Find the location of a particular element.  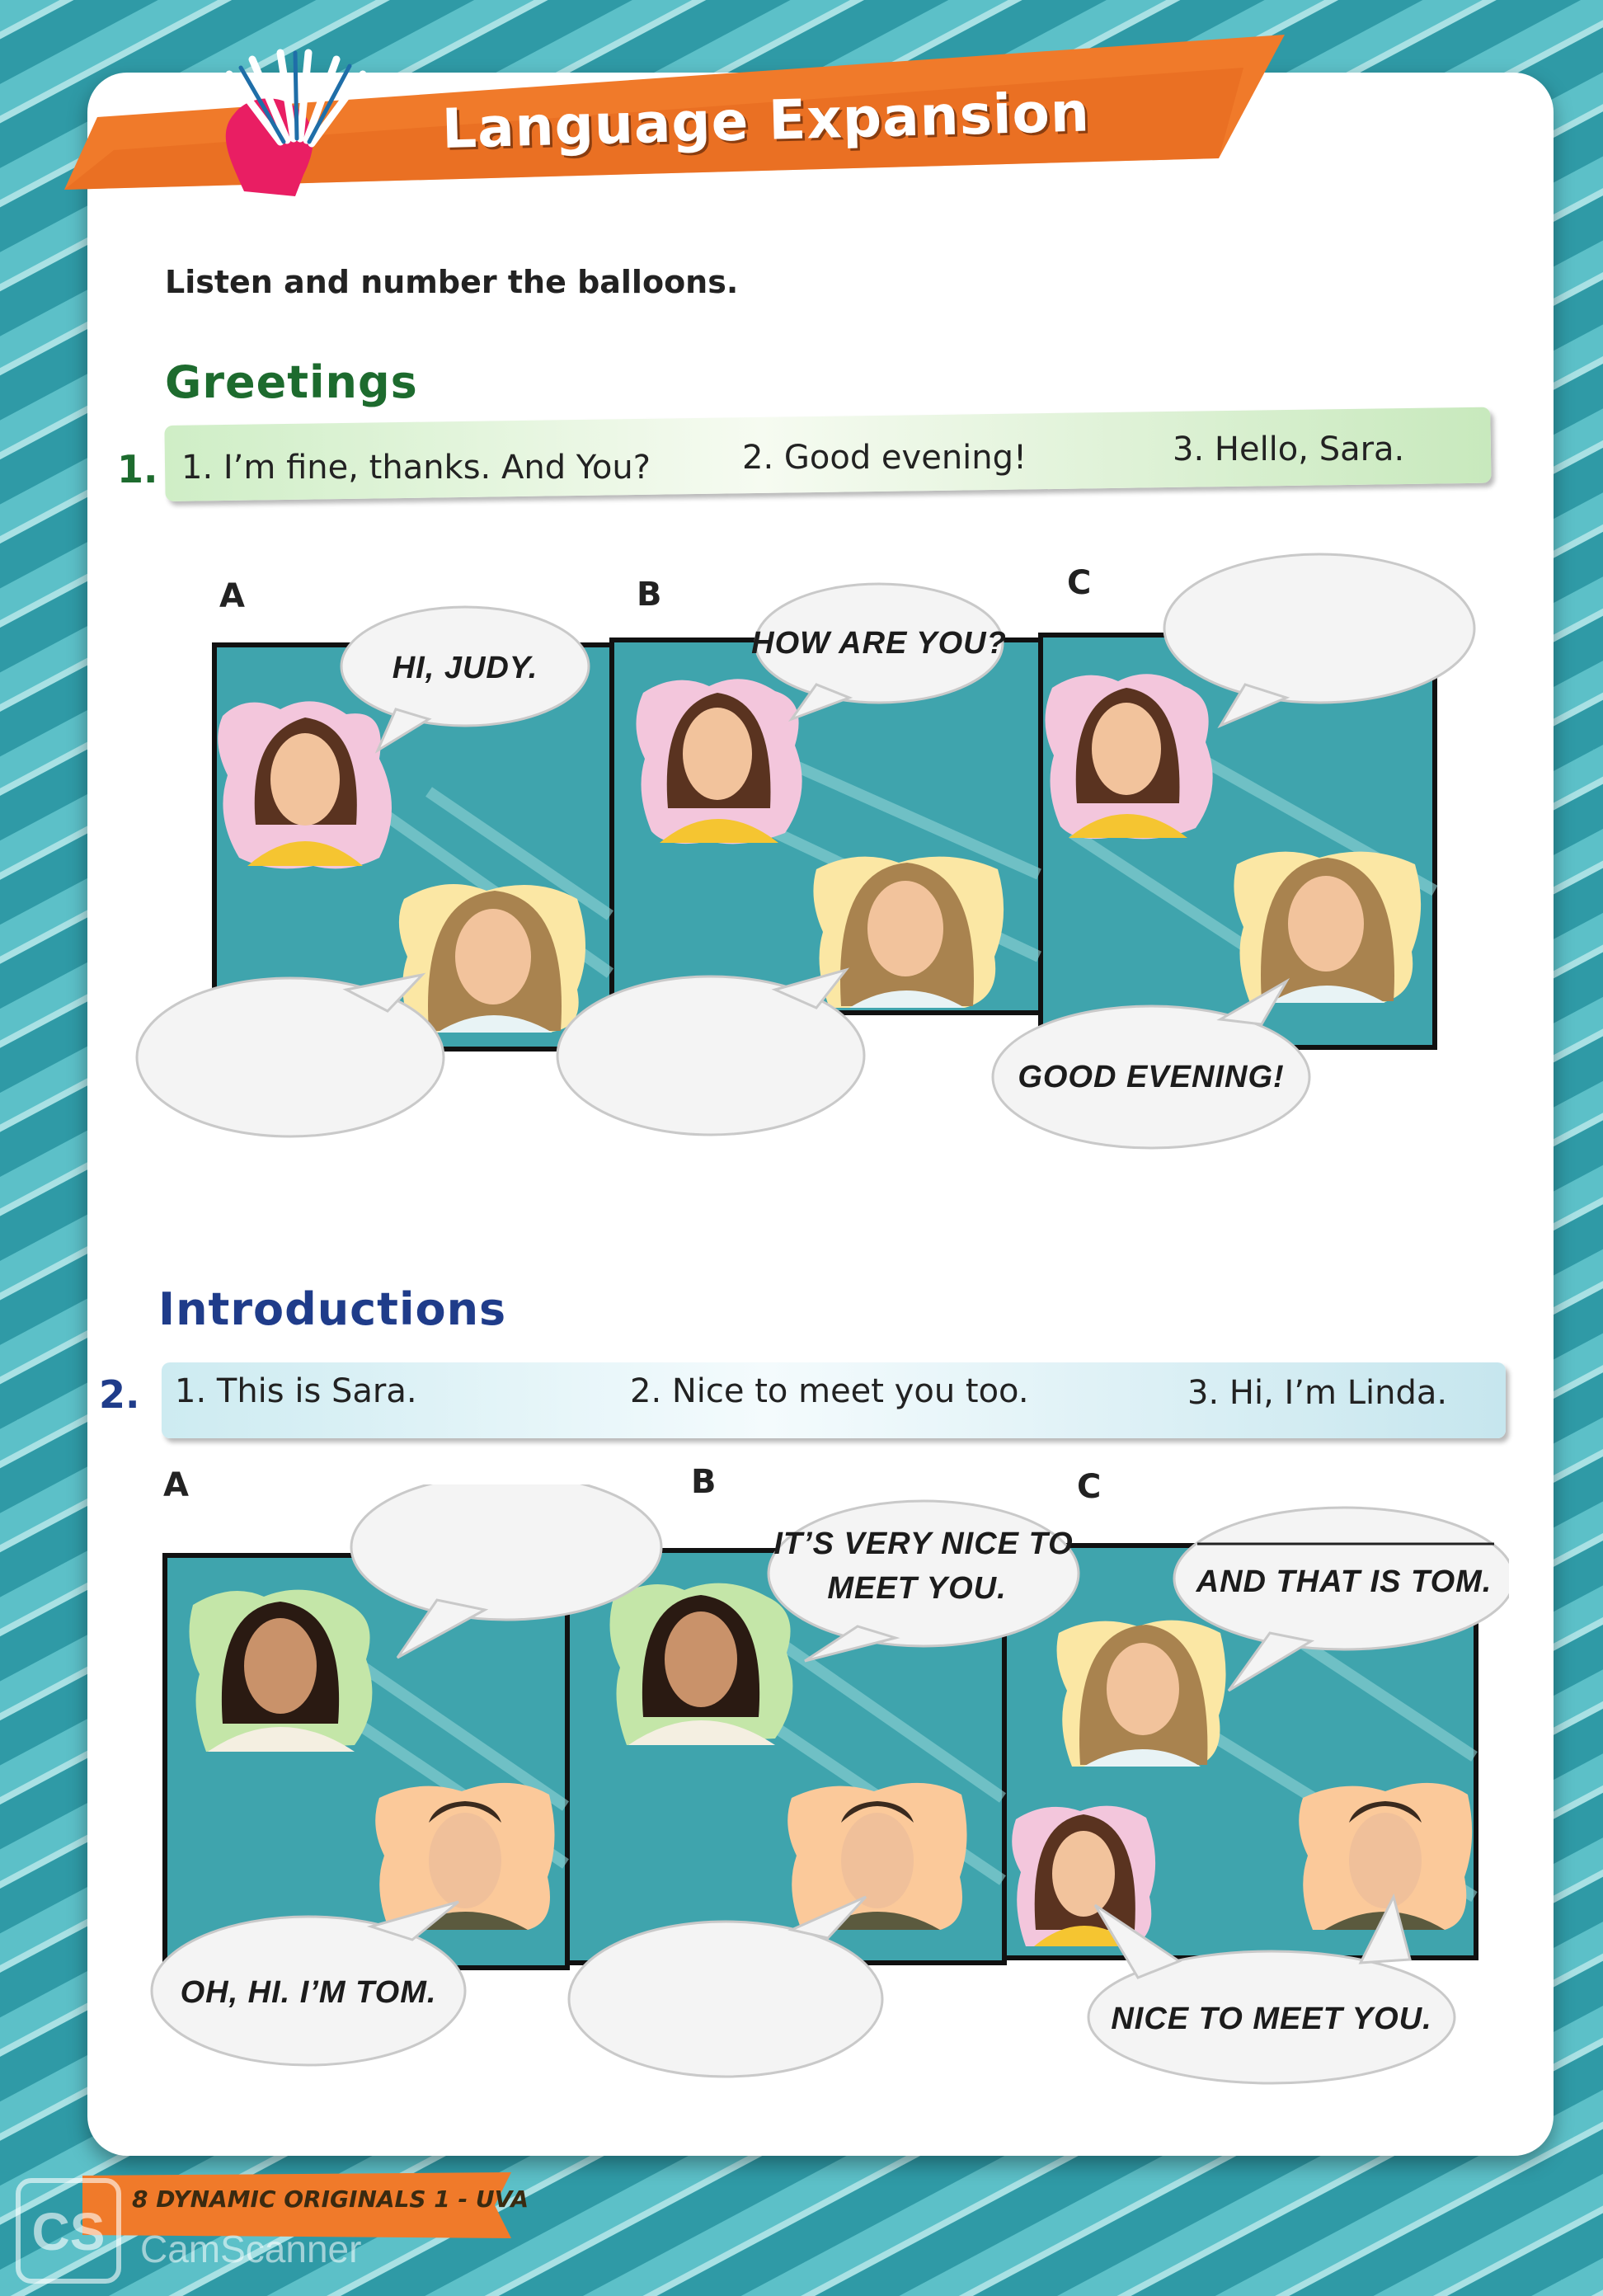

instruction-text: Listen and number the balloons. is located at coordinates (452, 282).